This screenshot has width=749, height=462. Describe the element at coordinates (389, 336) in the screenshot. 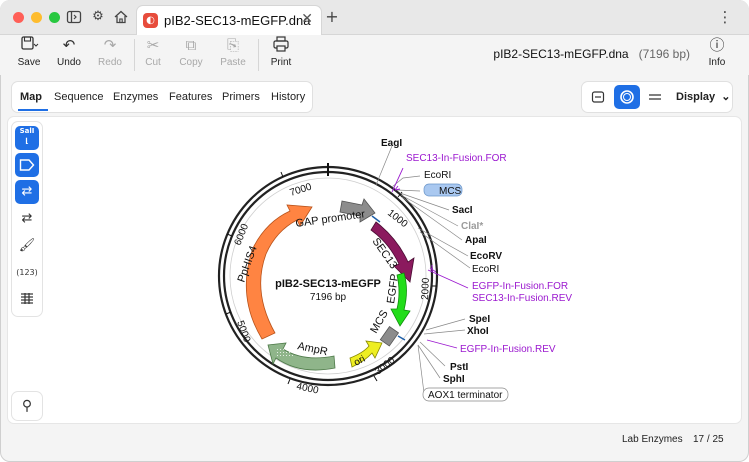

I see `mcs-inner-block` at that location.